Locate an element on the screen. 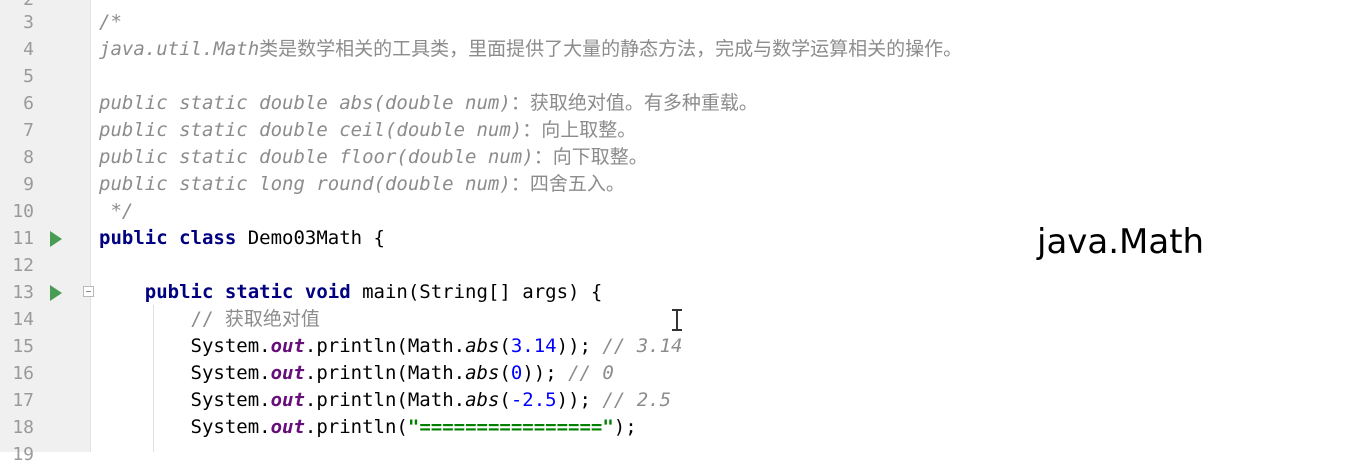 This screenshot has height=468, width=1364. code-text: public class Demo03Math { is located at coordinates (242, 238).